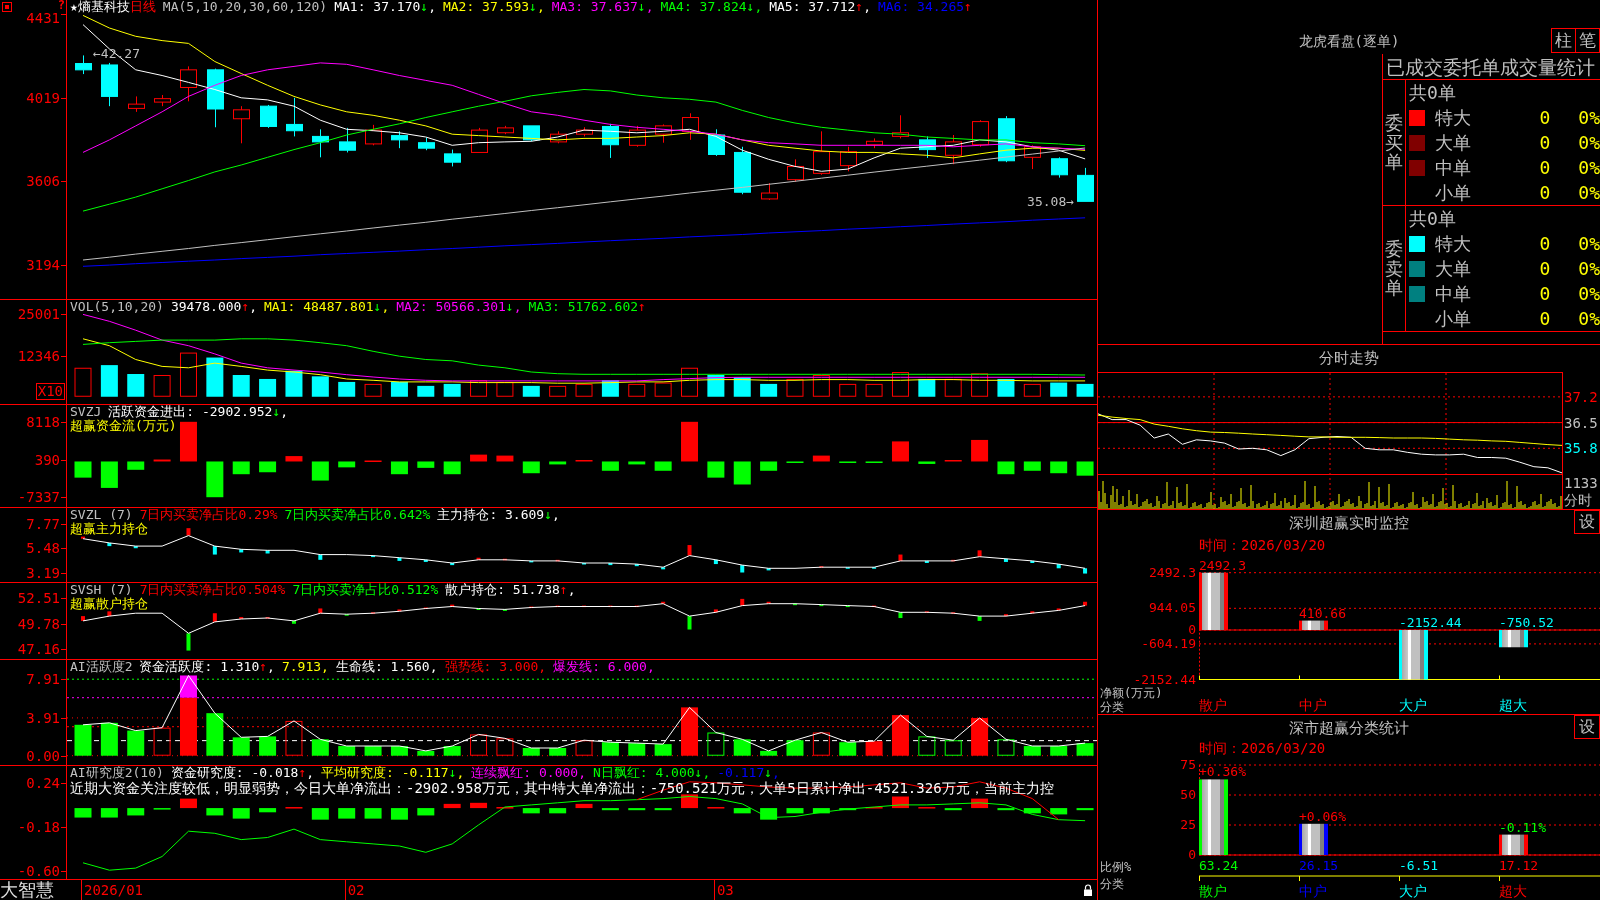 The image size is (1600, 900). Describe the element at coordinates (1349, 728) in the screenshot. I see `panel-title: 深市超赢分类统计` at that location.